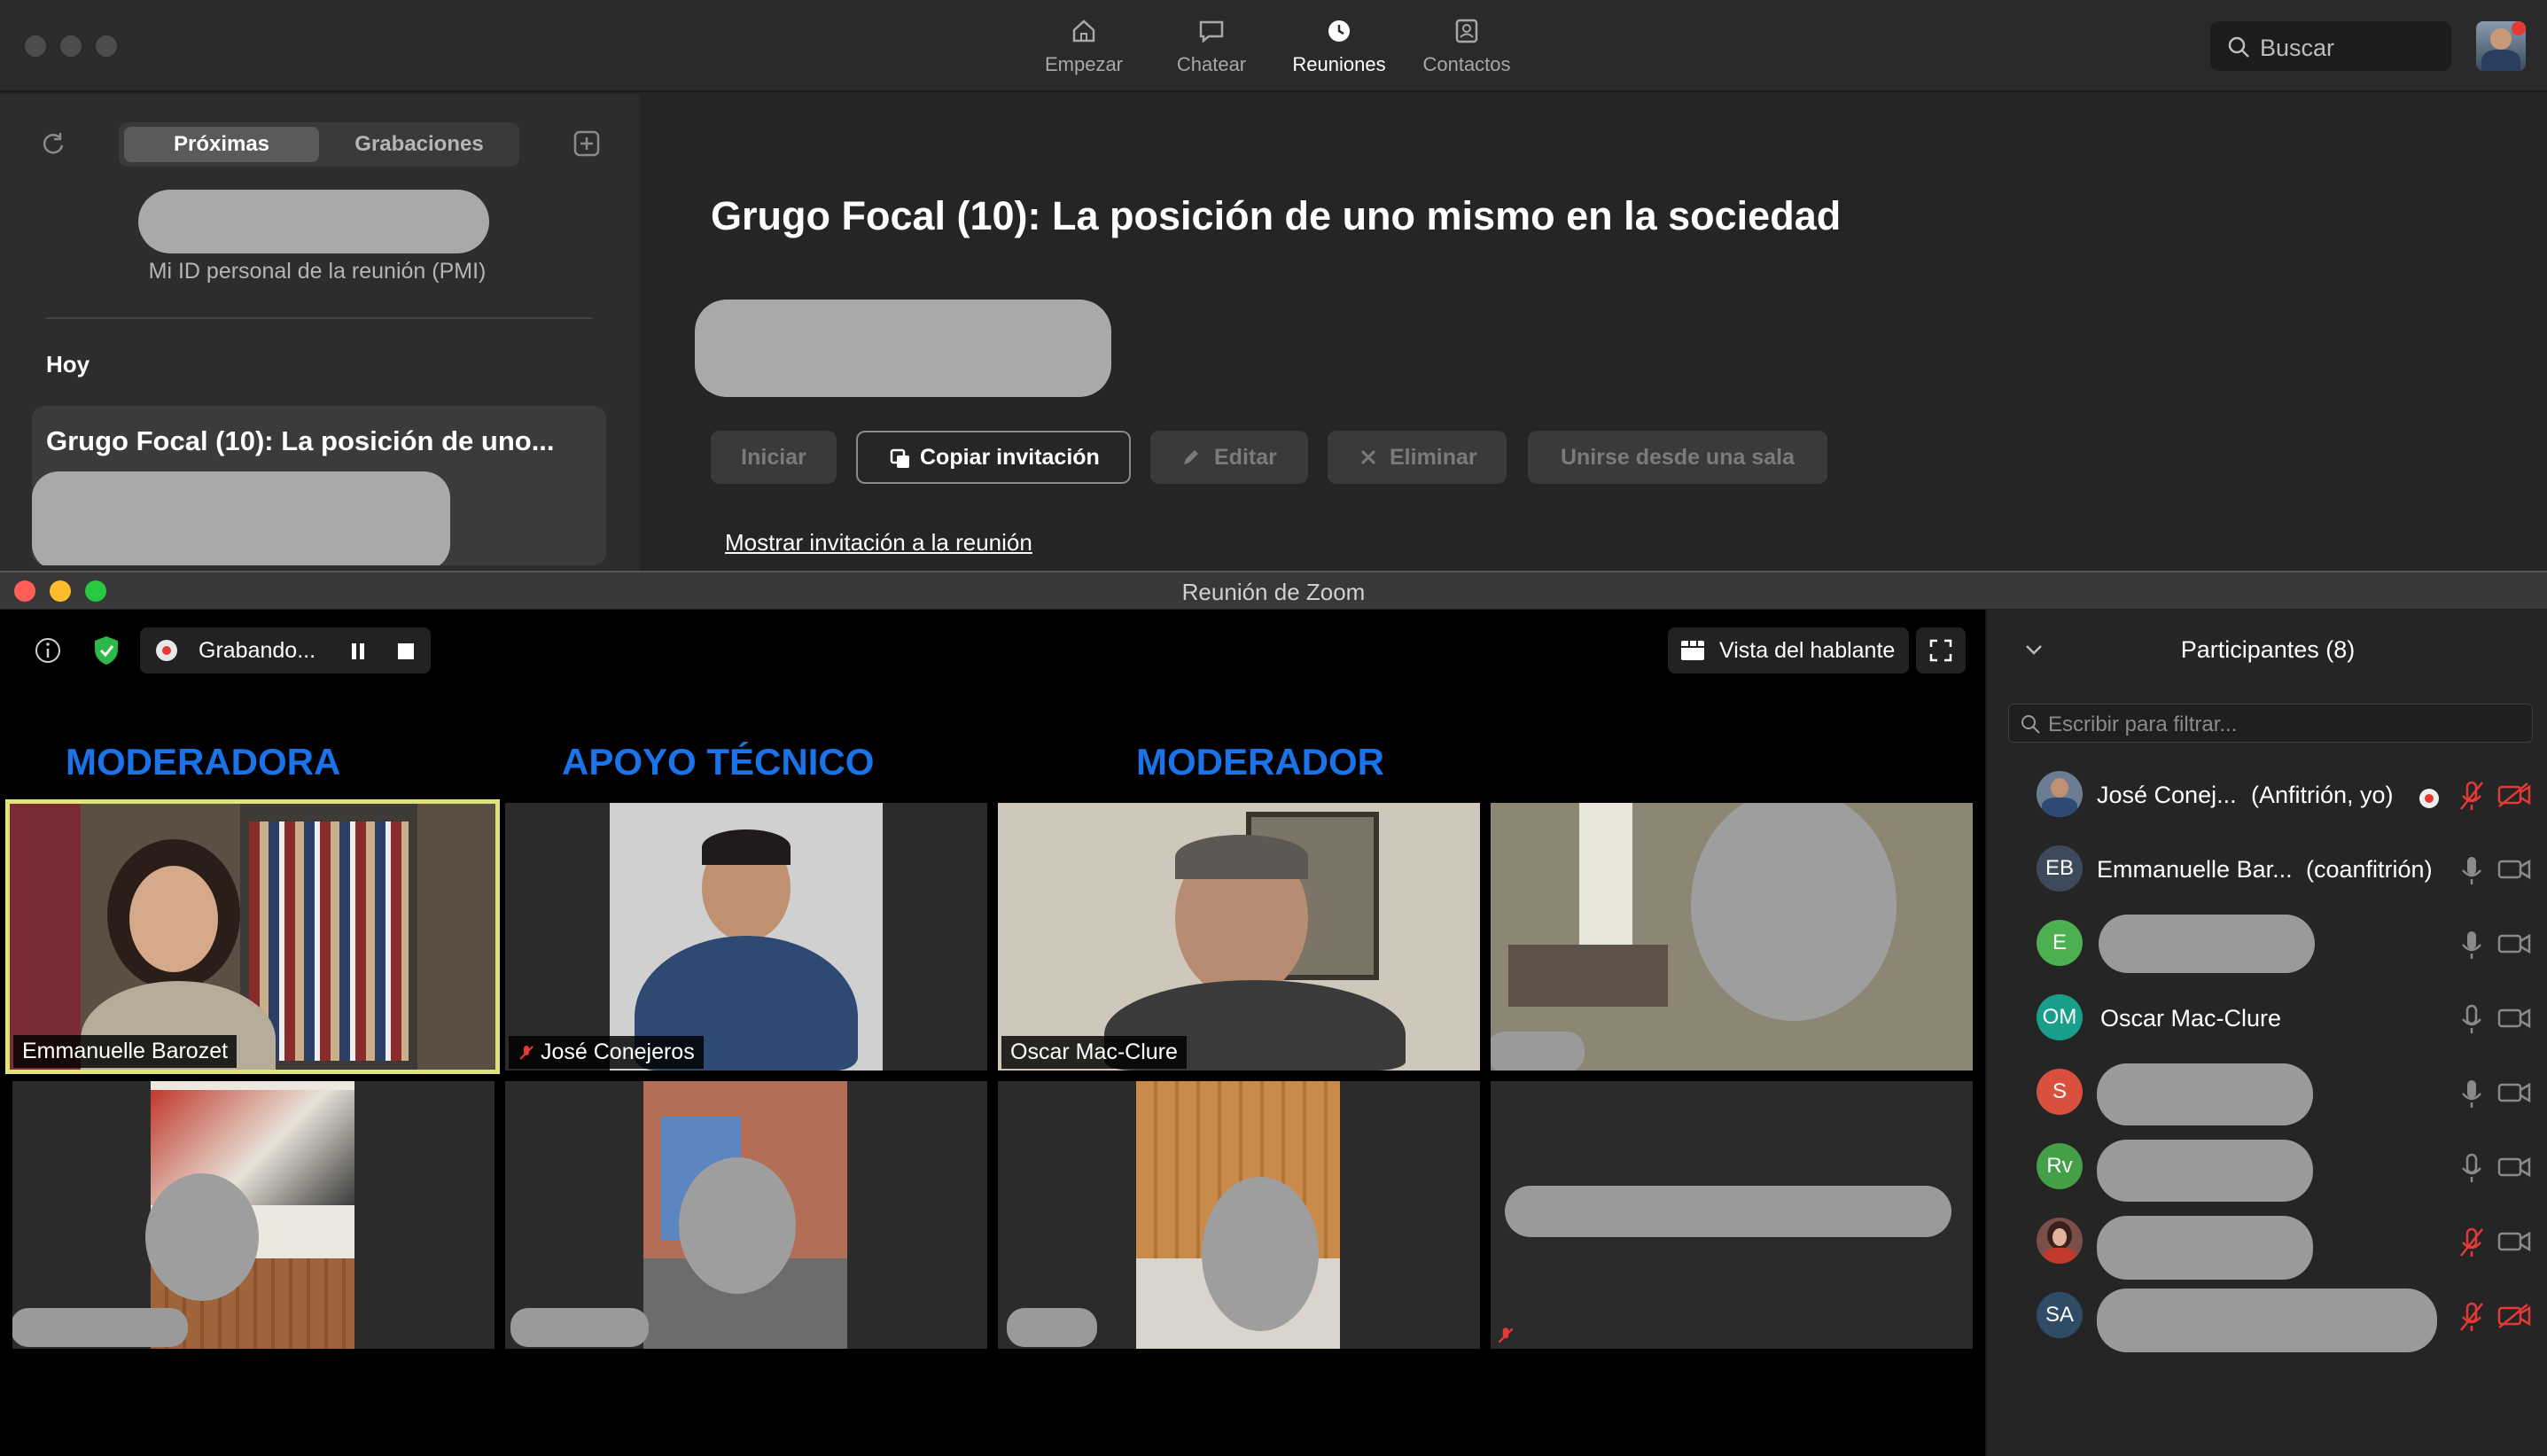 The width and height of the screenshot is (2547, 1456). Describe the element at coordinates (737, 1225) in the screenshot. I see `blurred-face` at that location.